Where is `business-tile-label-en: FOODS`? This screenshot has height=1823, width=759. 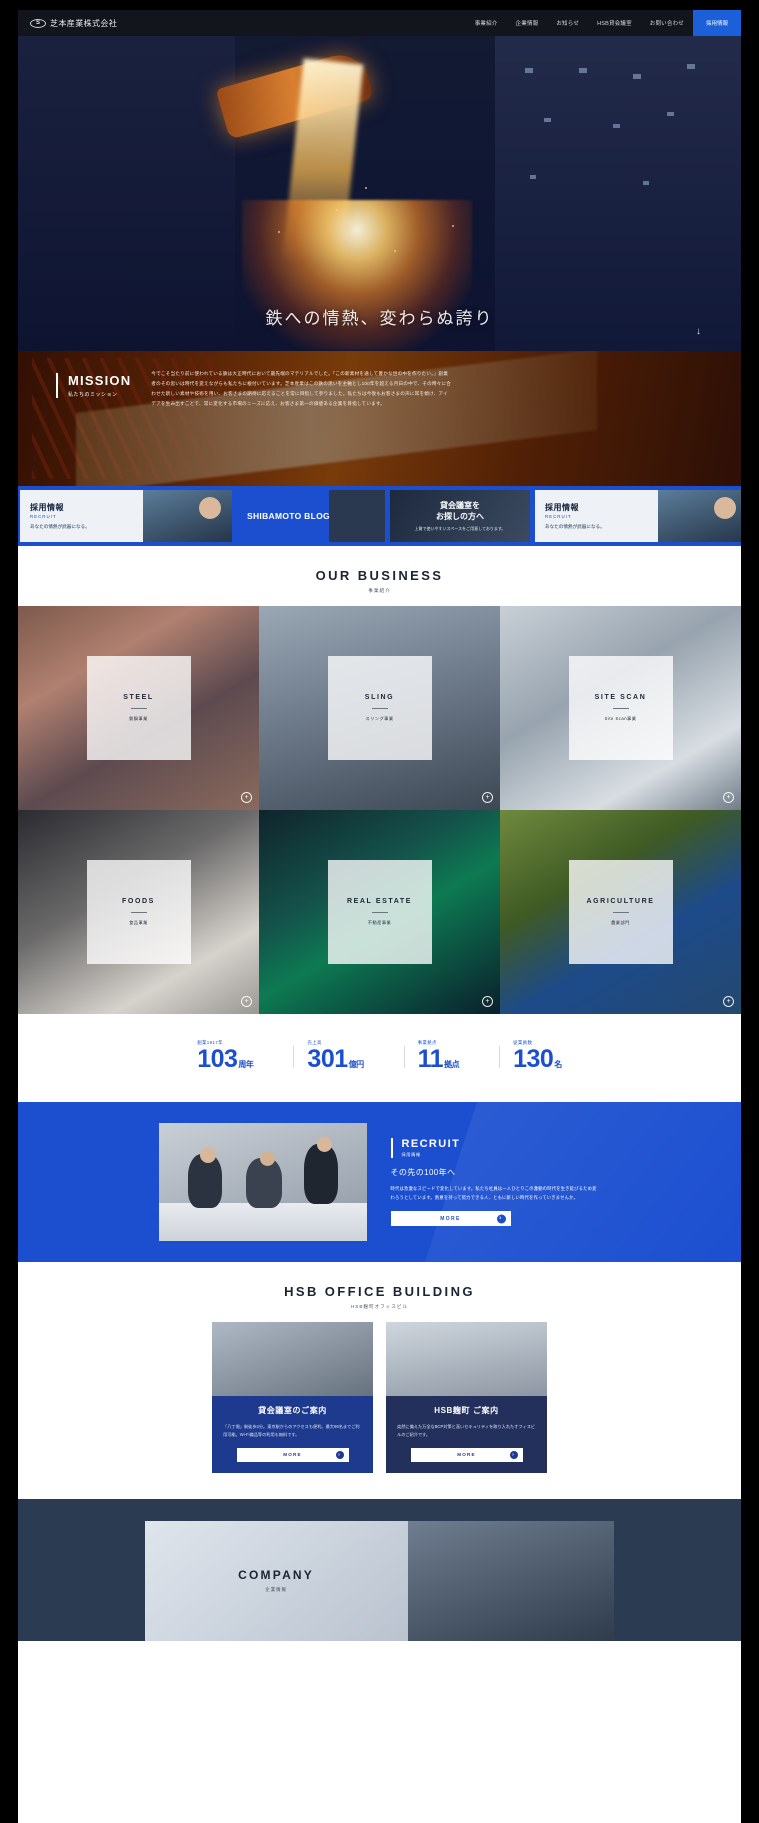
business-tile-label-en: FOODS is located at coordinates (138, 901).